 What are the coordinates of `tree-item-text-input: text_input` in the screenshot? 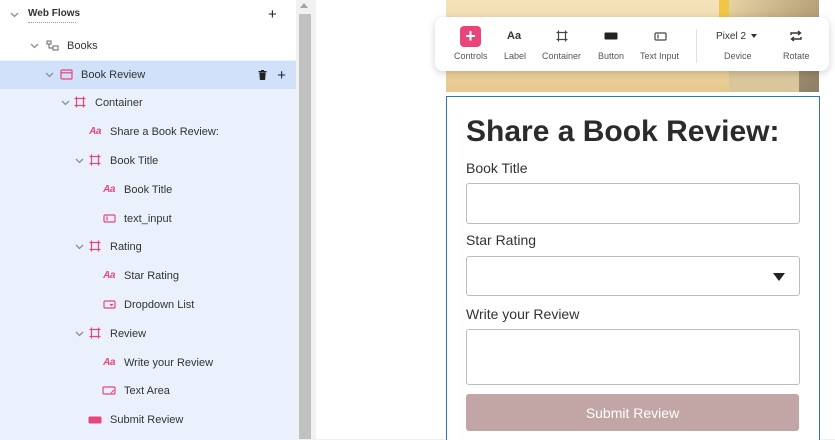 It's located at (148, 219).